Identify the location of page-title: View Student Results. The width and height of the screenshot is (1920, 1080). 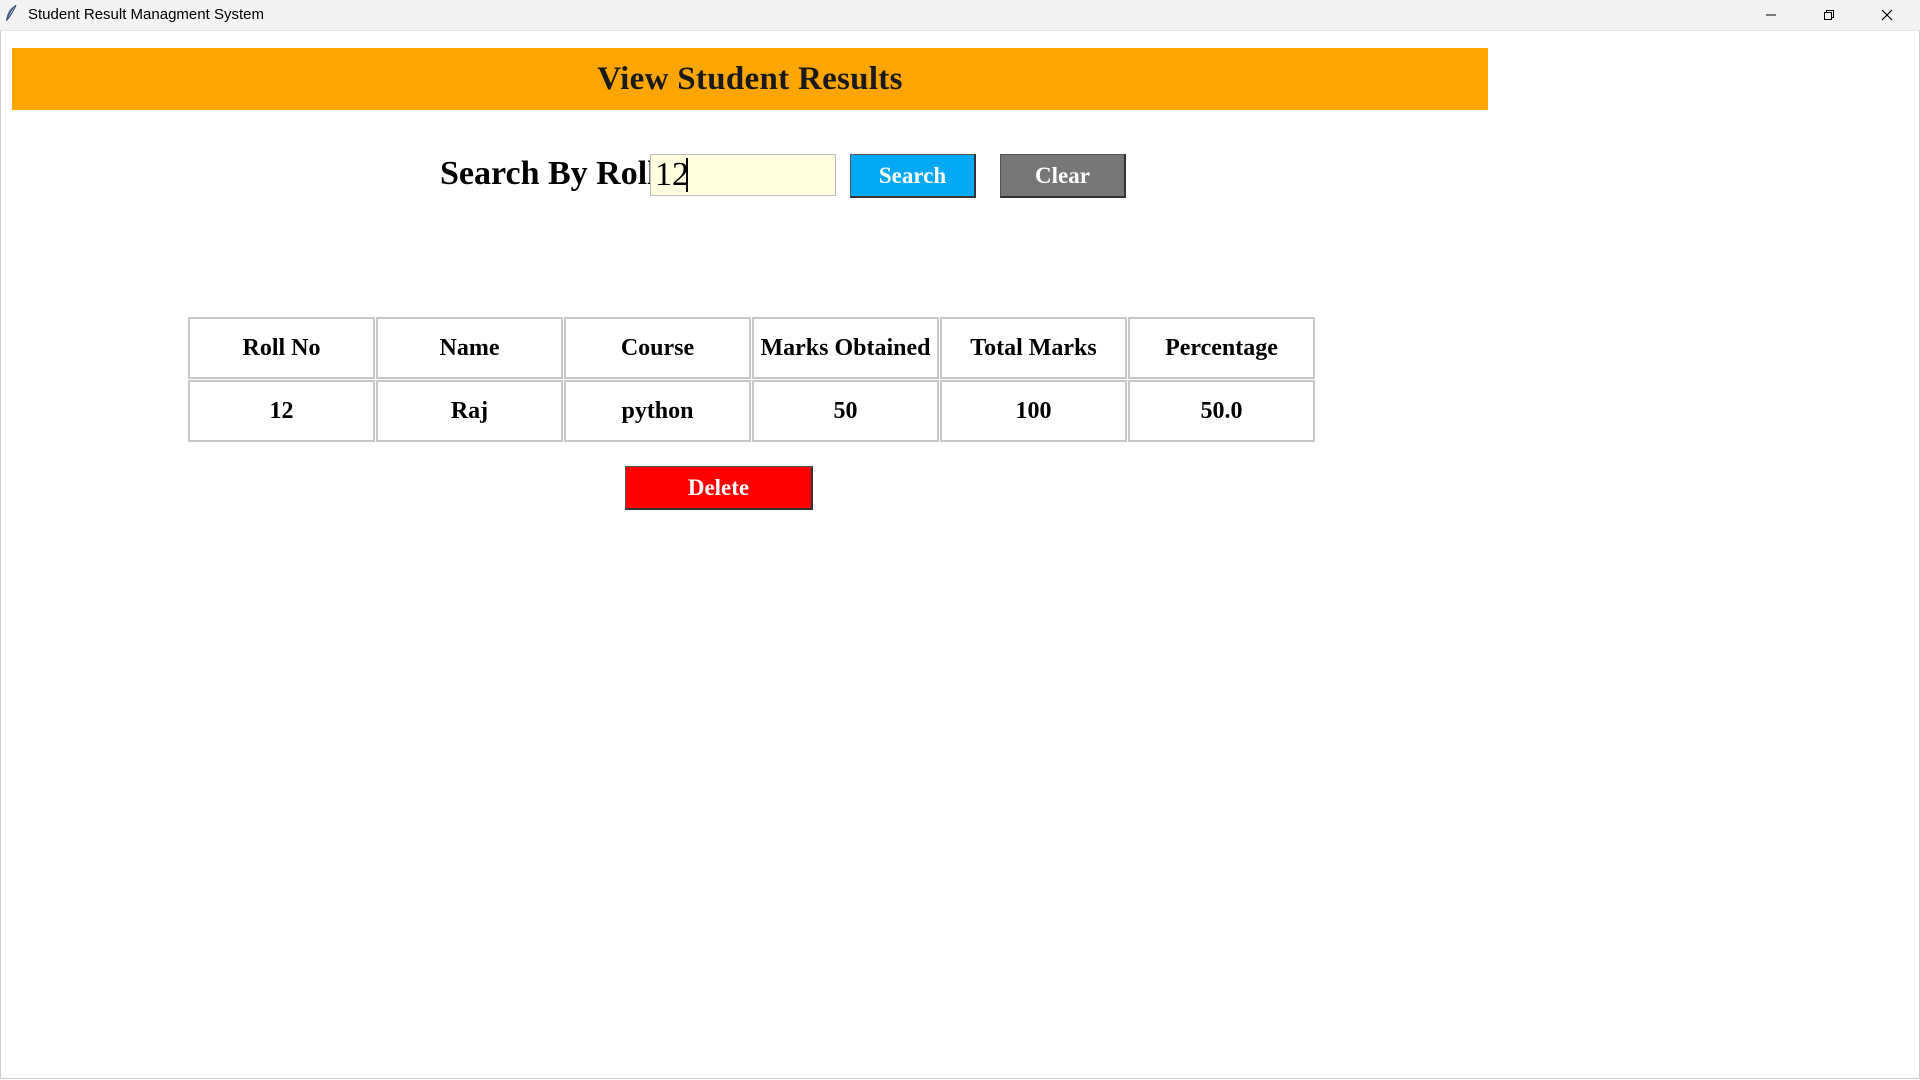
(750, 78).